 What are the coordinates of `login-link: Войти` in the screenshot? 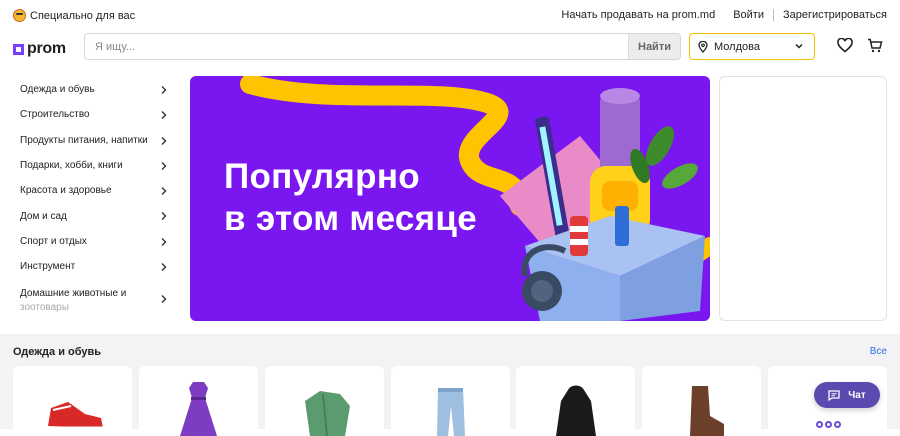 It's located at (748, 15).